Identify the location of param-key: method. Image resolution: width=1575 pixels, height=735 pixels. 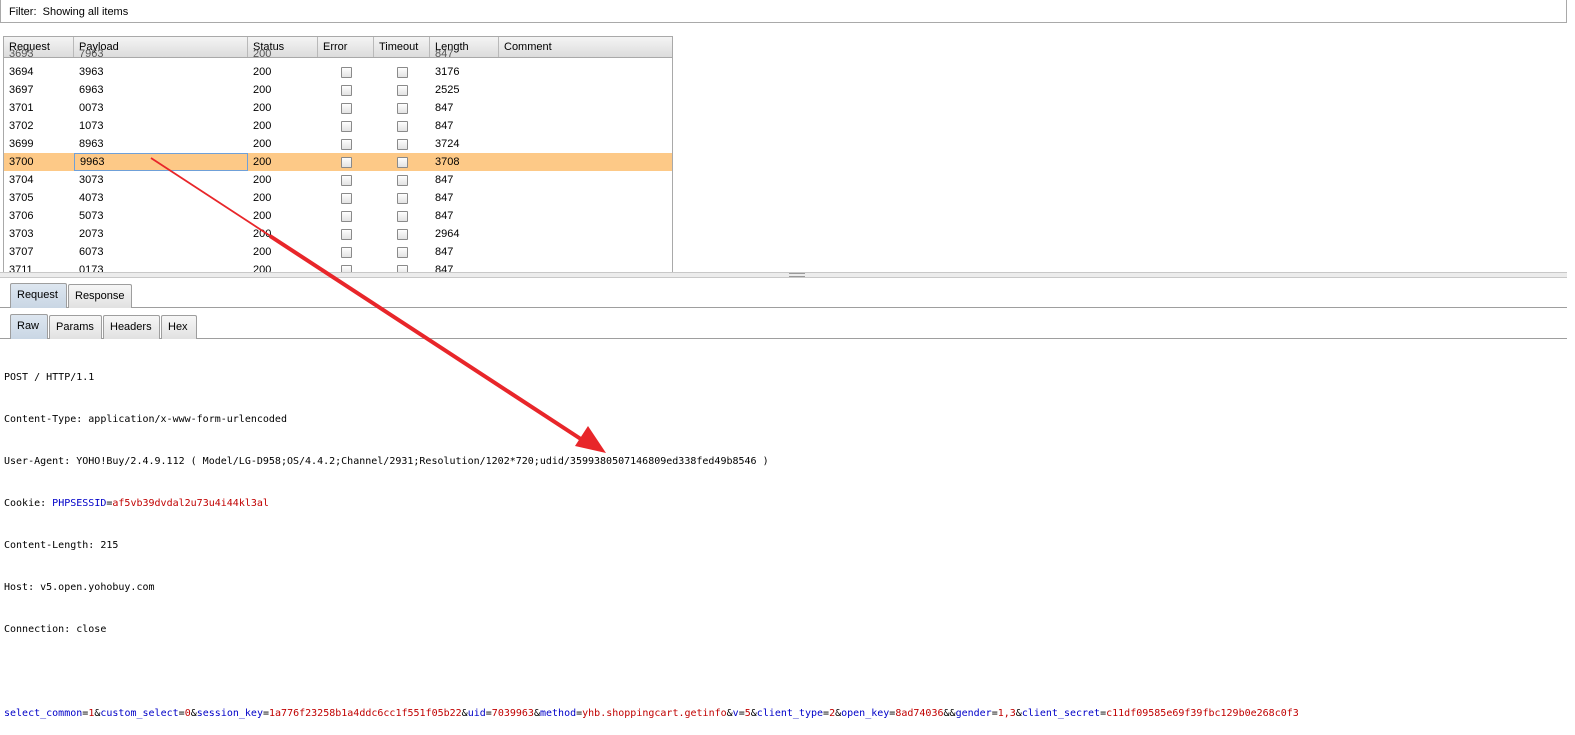
(558, 713).